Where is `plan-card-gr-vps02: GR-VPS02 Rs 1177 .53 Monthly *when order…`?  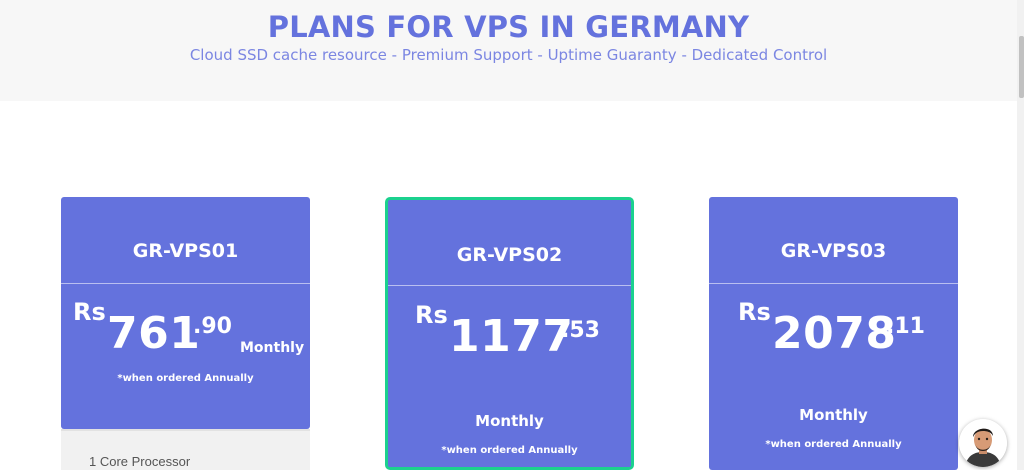
plan-card-gr-vps02: GR-VPS02 Rs 1177 .53 Monthly *when order… is located at coordinates (509, 333).